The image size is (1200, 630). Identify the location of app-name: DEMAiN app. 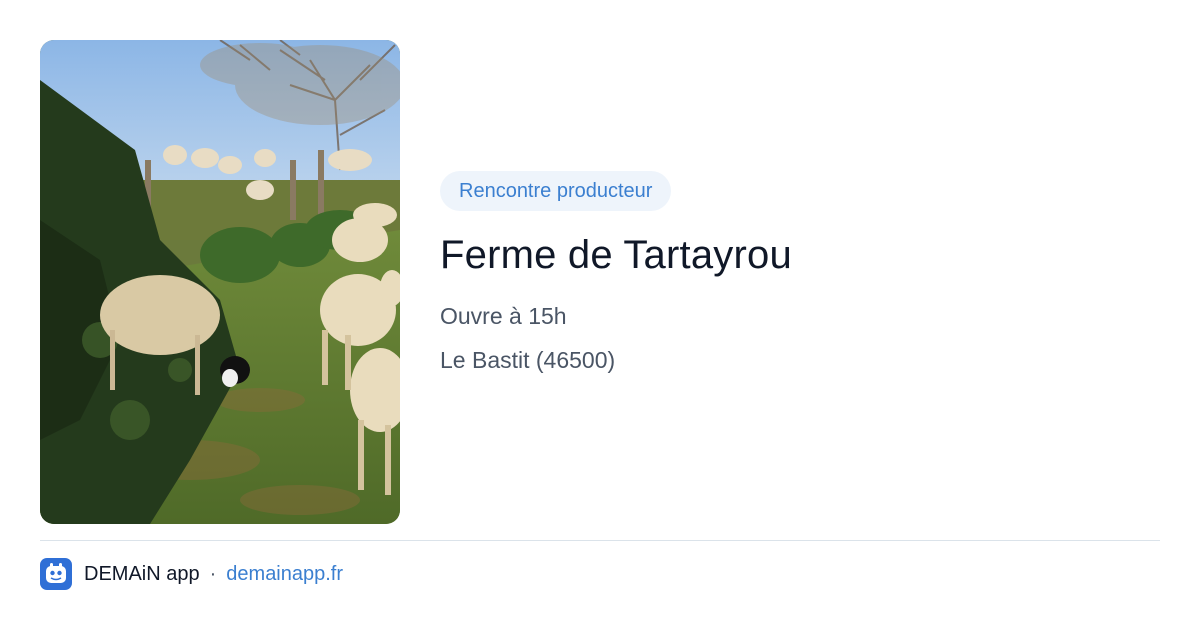
(142, 573).